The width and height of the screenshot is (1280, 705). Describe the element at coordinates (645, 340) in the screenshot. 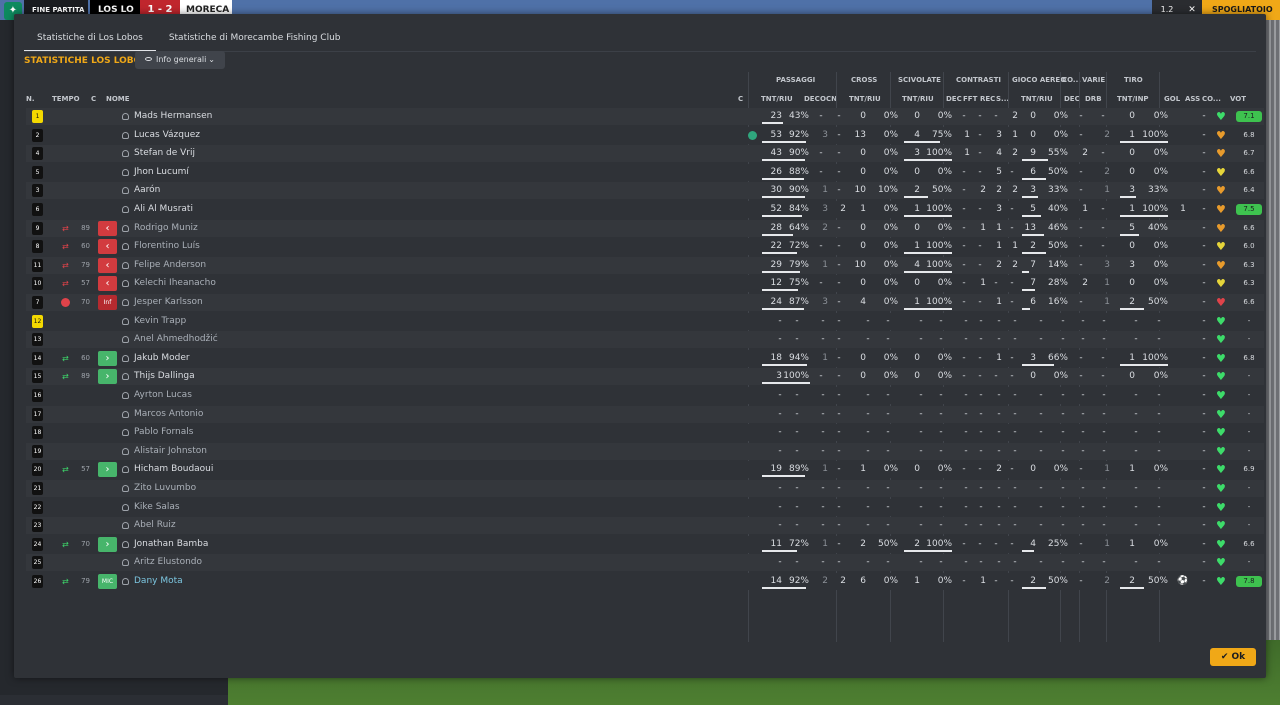

I see `table-row: 13 Anel Ahmedhodžić - - - - - - - - - - - - - - - - - - - ♥ -` at that location.